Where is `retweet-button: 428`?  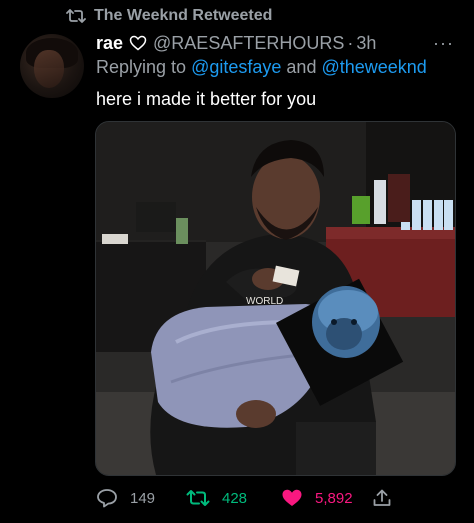
retweet-button: 428 is located at coordinates (216, 498).